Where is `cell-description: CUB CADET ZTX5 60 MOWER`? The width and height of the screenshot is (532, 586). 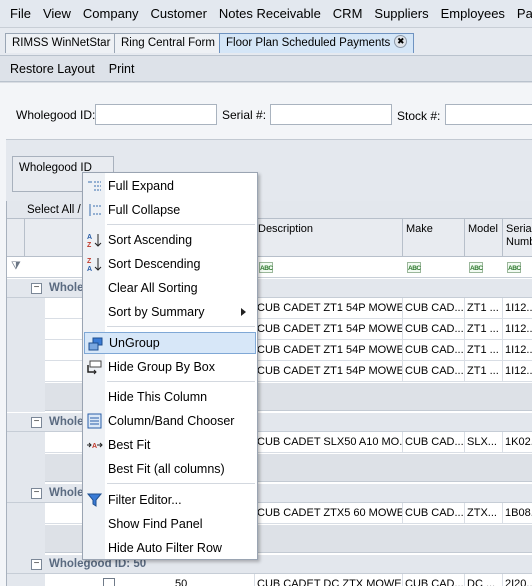 cell-description: CUB CADET ZTX5 60 MOWER is located at coordinates (329, 513).